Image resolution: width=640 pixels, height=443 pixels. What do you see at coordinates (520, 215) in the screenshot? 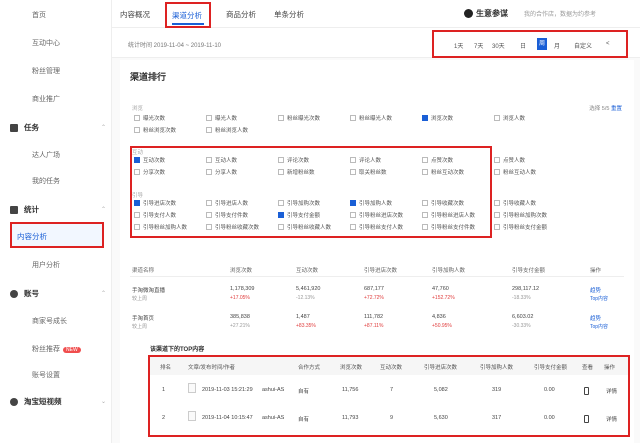
I see `metric-checkbox: 引导粉丝加购次数` at bounding box center [520, 215].